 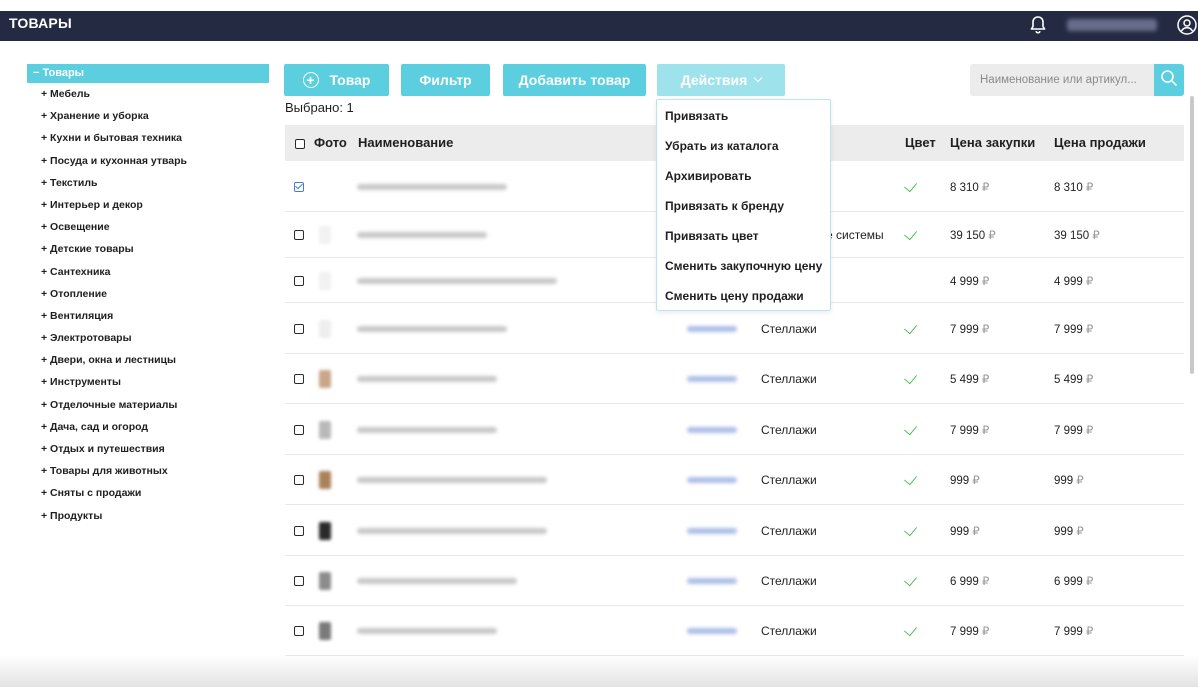 What do you see at coordinates (1112, 25) in the screenshot?
I see `user-name` at bounding box center [1112, 25].